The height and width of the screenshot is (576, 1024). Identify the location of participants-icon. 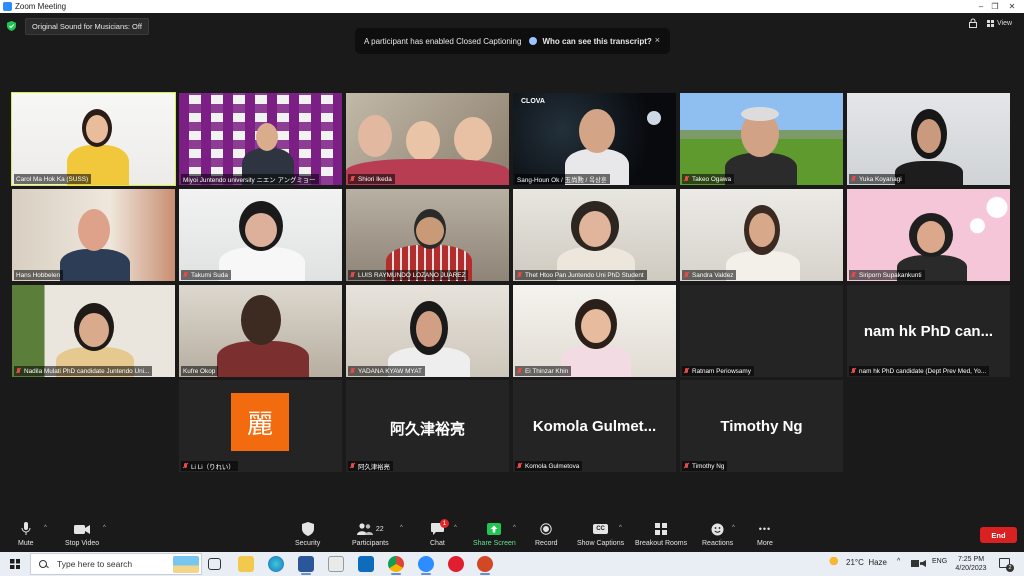
(364, 529).